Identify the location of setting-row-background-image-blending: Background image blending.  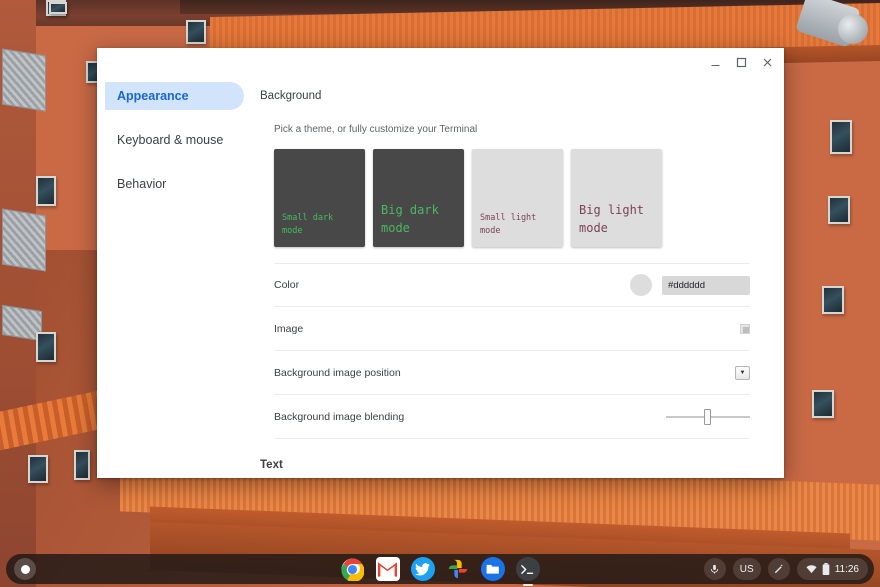
(512, 417).